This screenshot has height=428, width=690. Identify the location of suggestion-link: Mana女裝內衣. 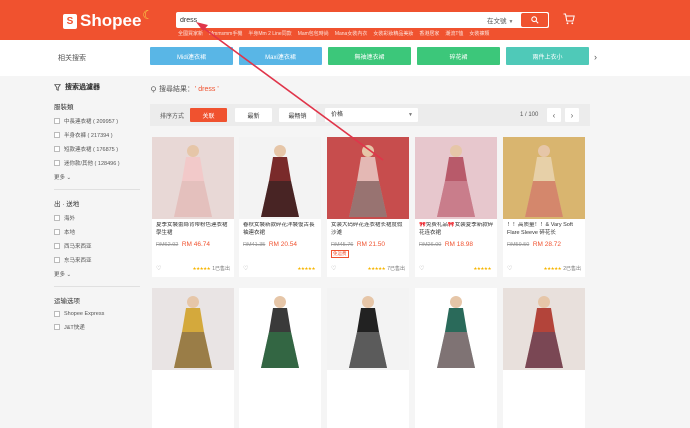
(351, 33).